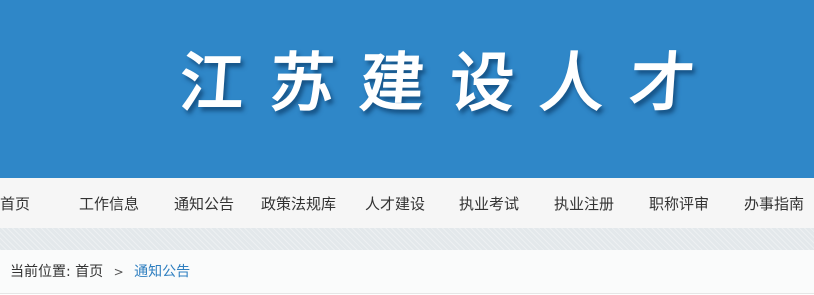 The width and height of the screenshot is (814, 295). I want to click on nav-item-talent: 人才建设, so click(395, 203).